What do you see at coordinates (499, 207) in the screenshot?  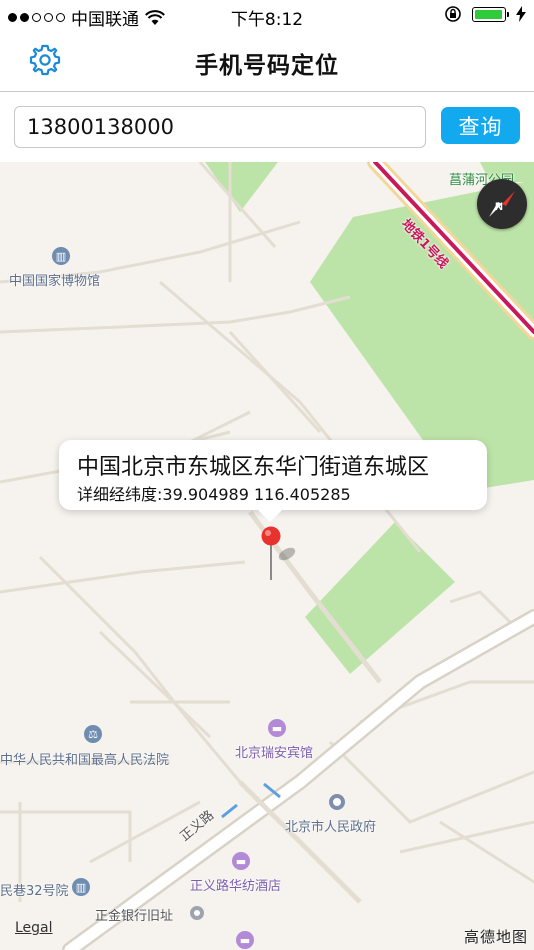 I see `svg-text: N` at bounding box center [499, 207].